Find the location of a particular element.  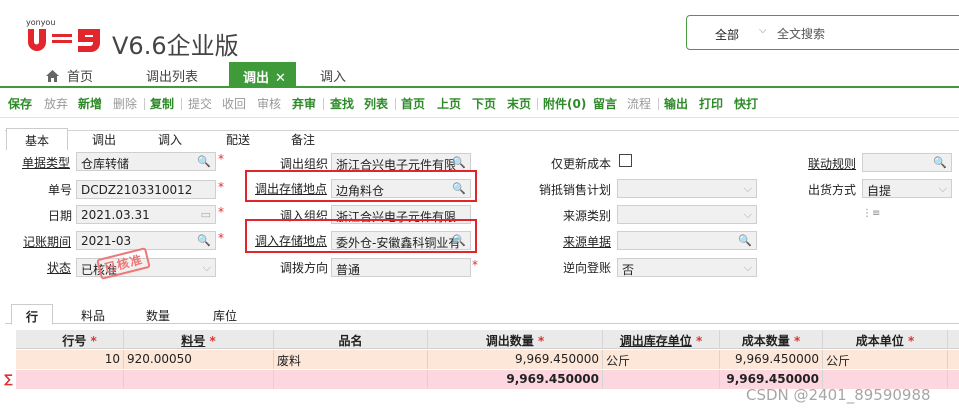

in-location-field: 委外仓-安徽鑫科铜业有 🔍 is located at coordinates (401, 240).